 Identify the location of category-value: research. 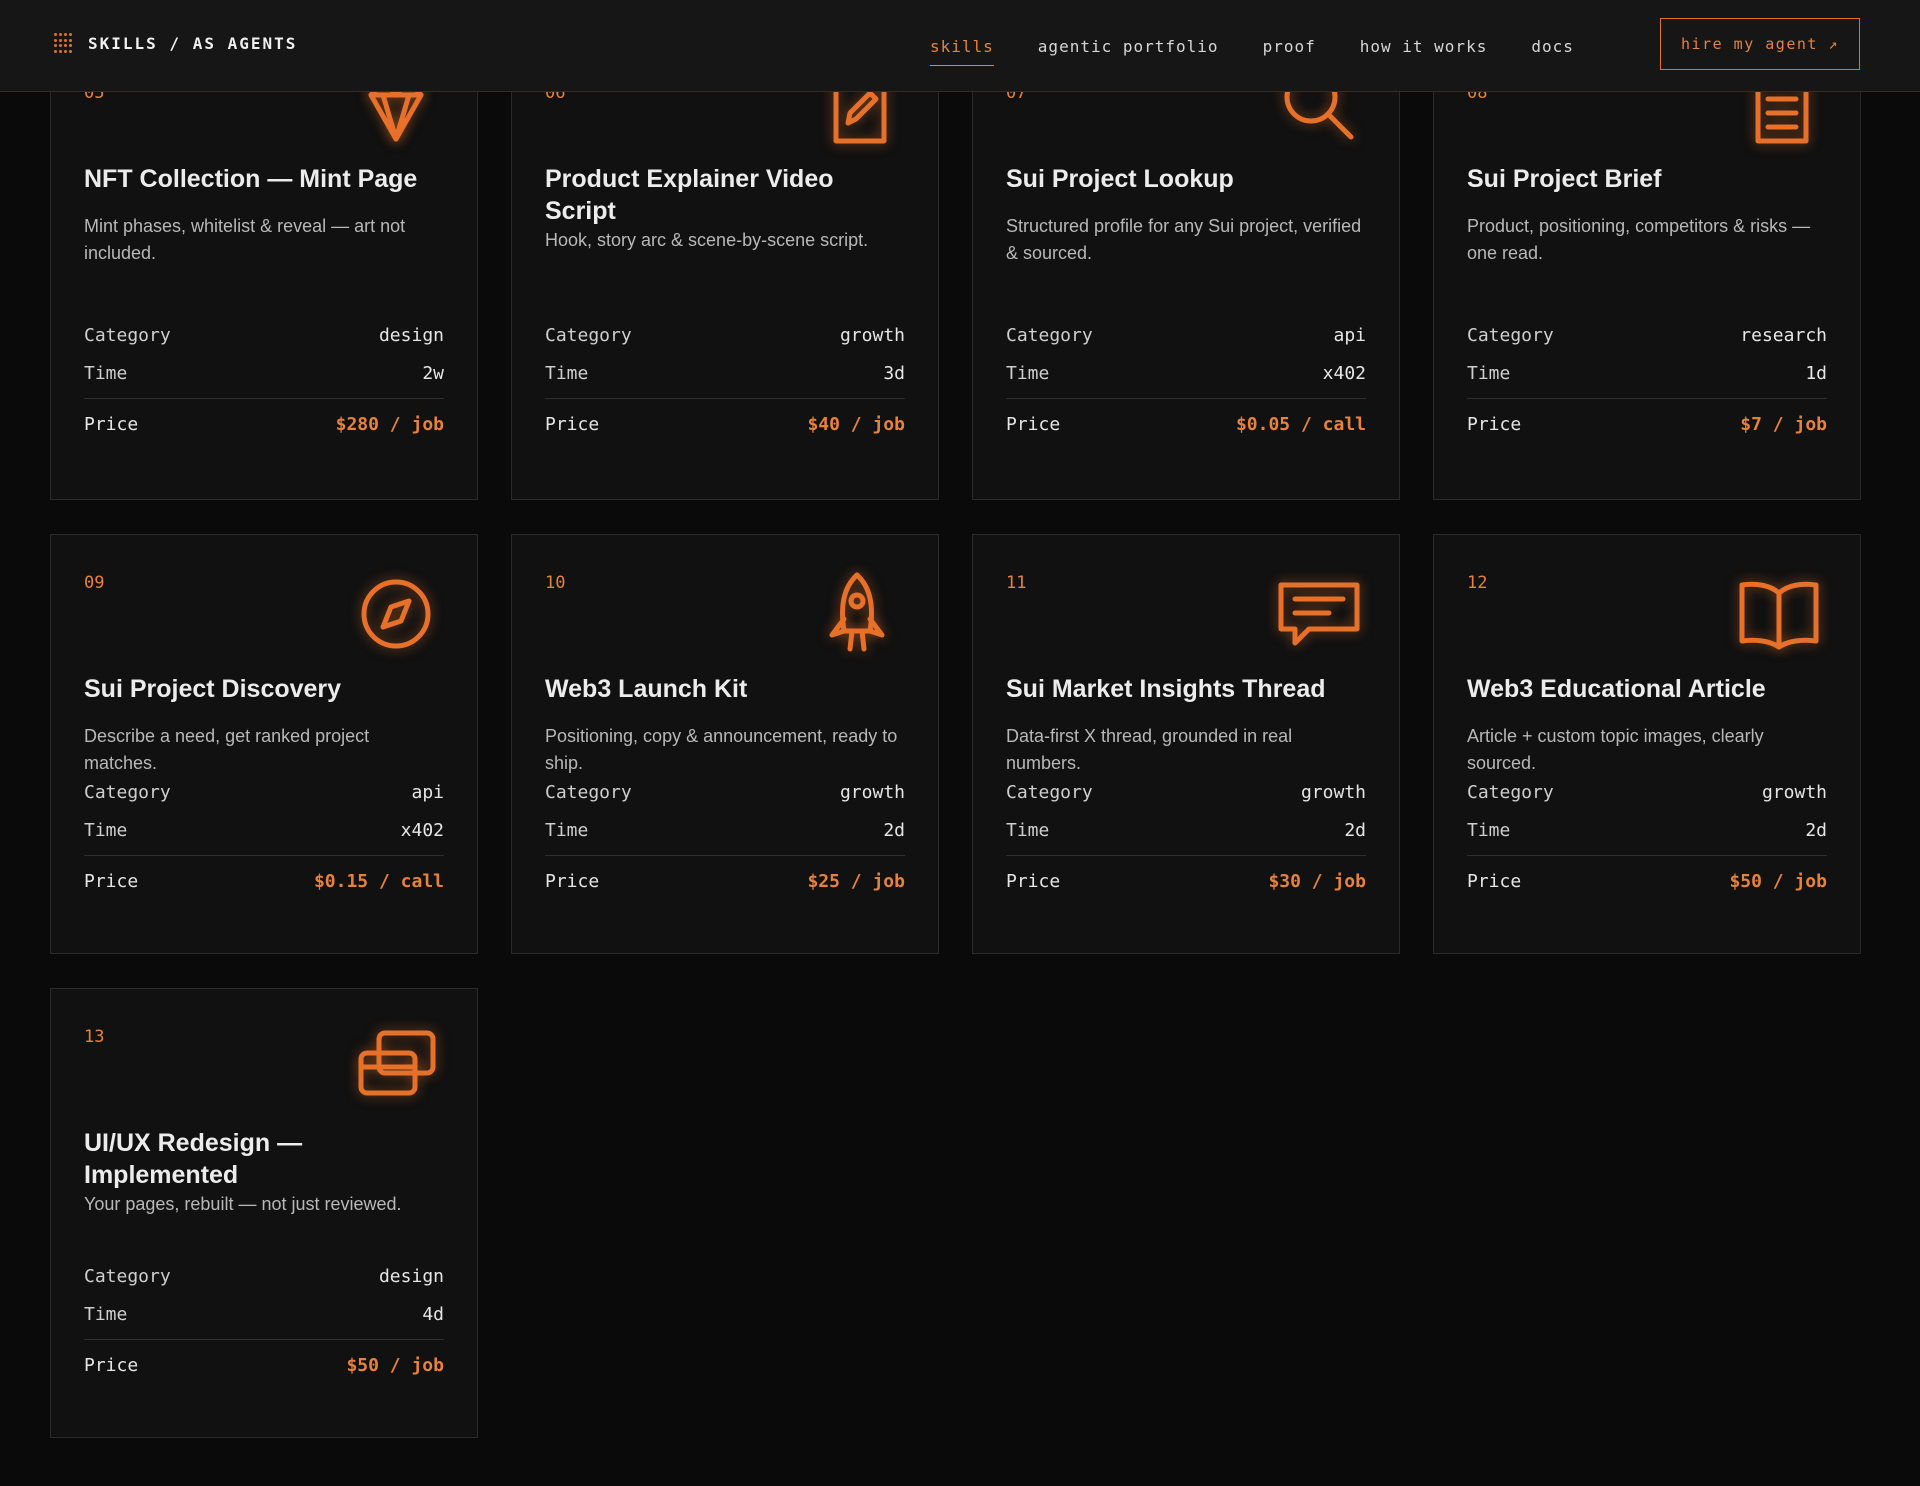
(1783, 335).